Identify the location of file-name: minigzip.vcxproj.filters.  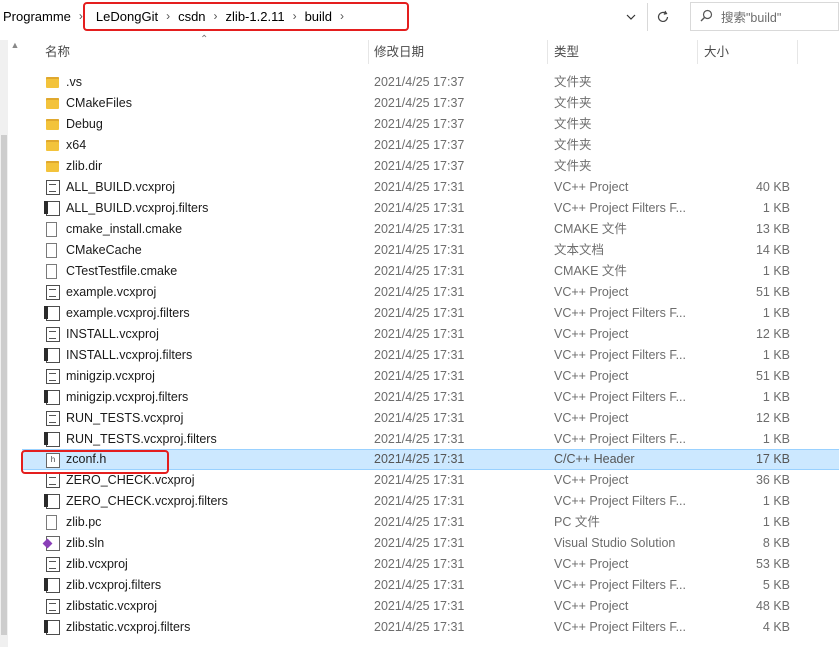
(127, 397).